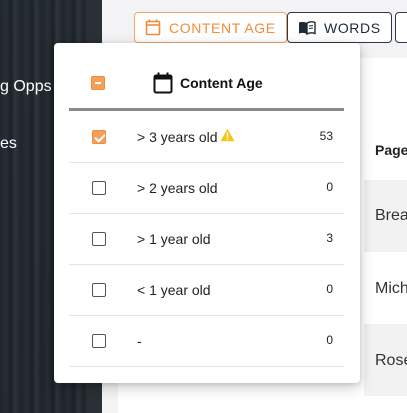 Image resolution: width=407 pixels, height=413 pixels. I want to click on option-label: < 1 year old, so click(174, 290).